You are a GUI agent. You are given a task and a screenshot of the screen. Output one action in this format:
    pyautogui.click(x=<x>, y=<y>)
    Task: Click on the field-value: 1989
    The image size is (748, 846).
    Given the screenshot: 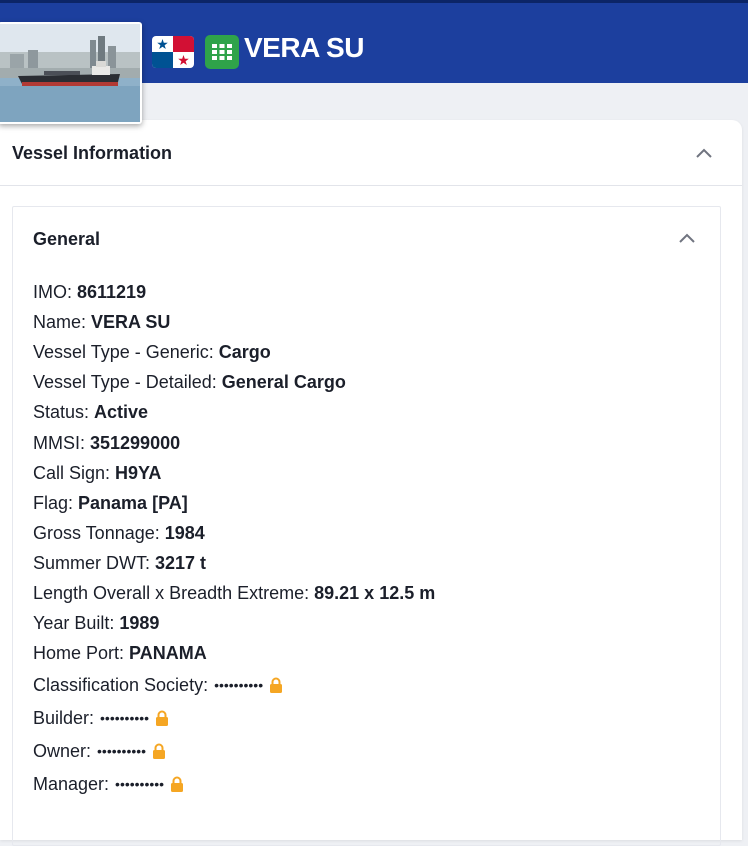 What is the action you would take?
    pyautogui.click(x=139, y=623)
    